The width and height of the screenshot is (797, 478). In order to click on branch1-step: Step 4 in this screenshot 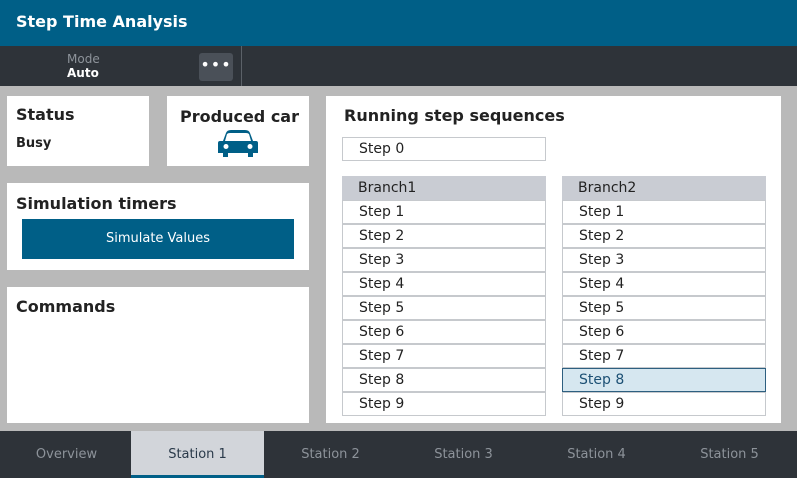, I will do `click(444, 284)`.